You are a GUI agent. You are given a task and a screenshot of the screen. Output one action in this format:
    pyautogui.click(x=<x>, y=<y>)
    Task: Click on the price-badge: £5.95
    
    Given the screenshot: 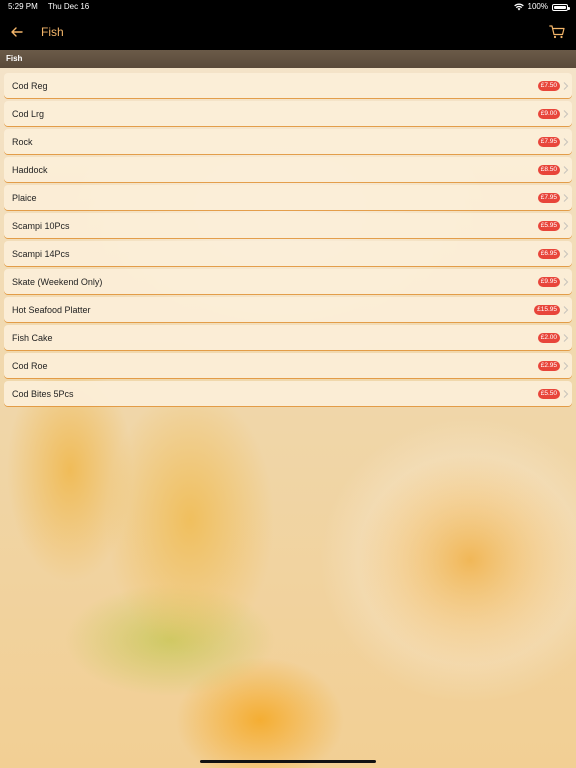 What is the action you would take?
    pyautogui.click(x=548, y=226)
    